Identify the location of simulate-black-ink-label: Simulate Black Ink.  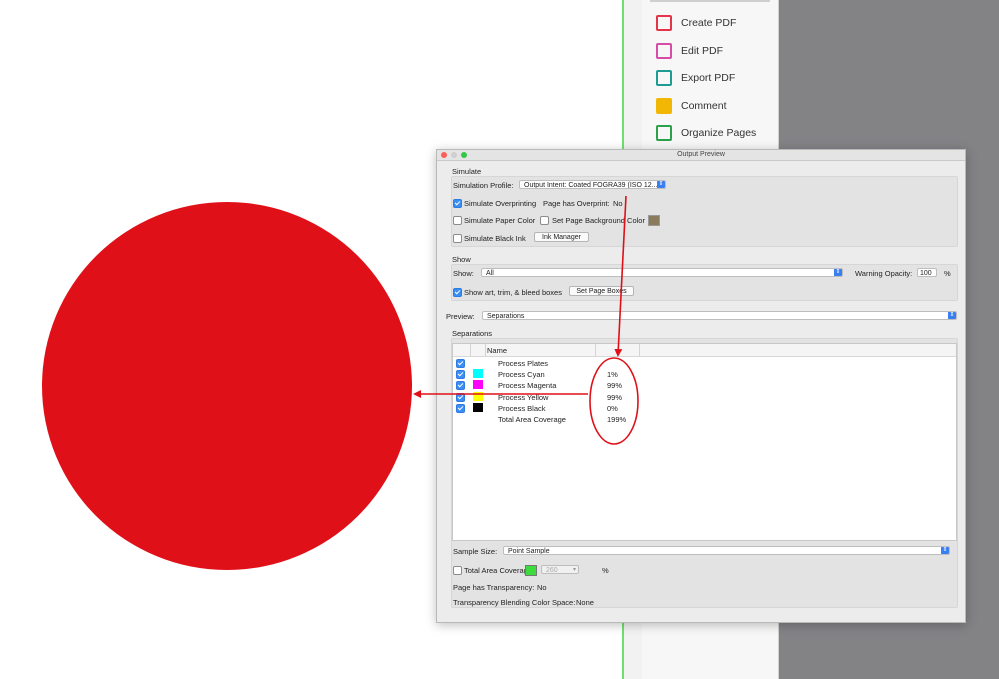
(495, 238).